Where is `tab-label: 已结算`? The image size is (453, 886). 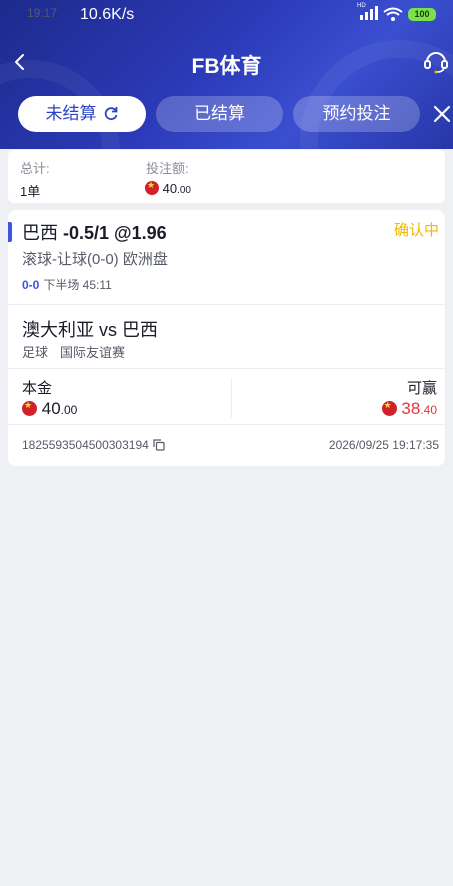 tab-label: 已结算 is located at coordinates (219, 113).